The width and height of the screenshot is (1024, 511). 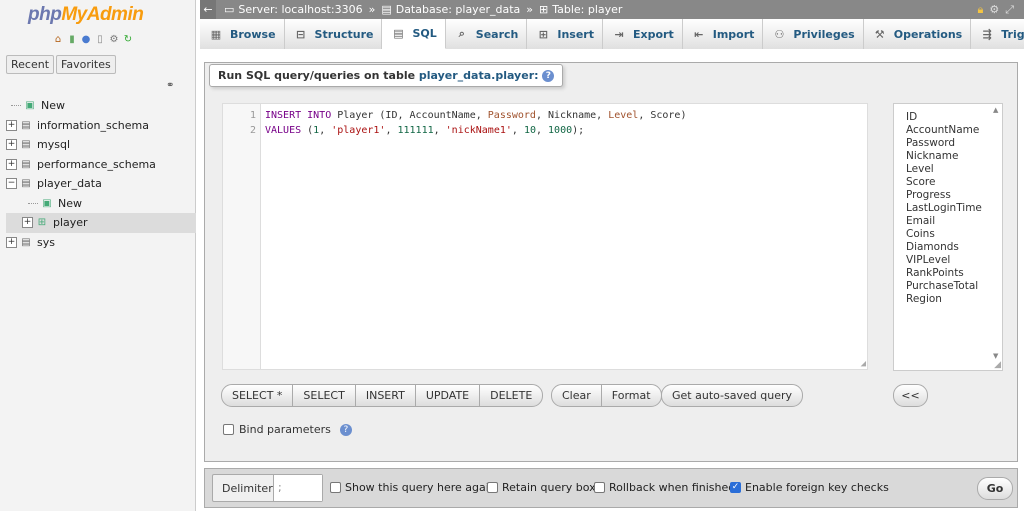 I want to click on breadcrumb-table: ⊞ Table: player, so click(x=580, y=9).